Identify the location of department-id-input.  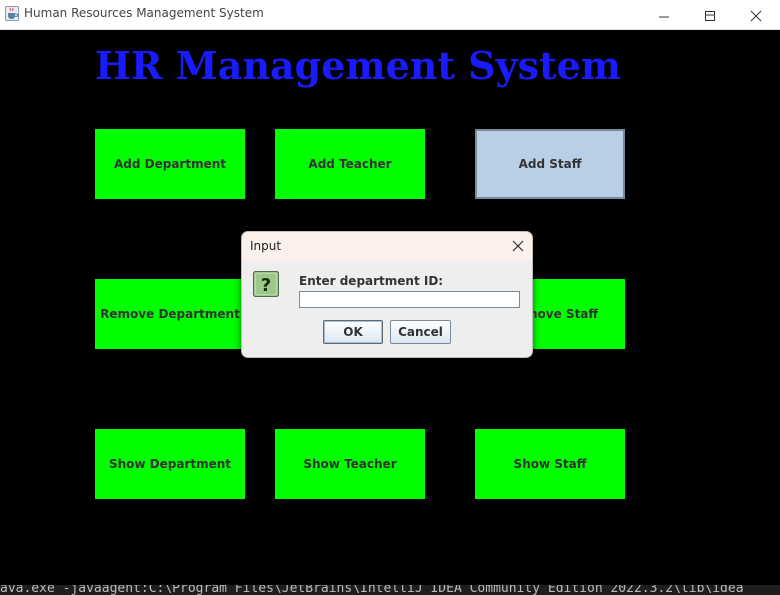
(409, 299).